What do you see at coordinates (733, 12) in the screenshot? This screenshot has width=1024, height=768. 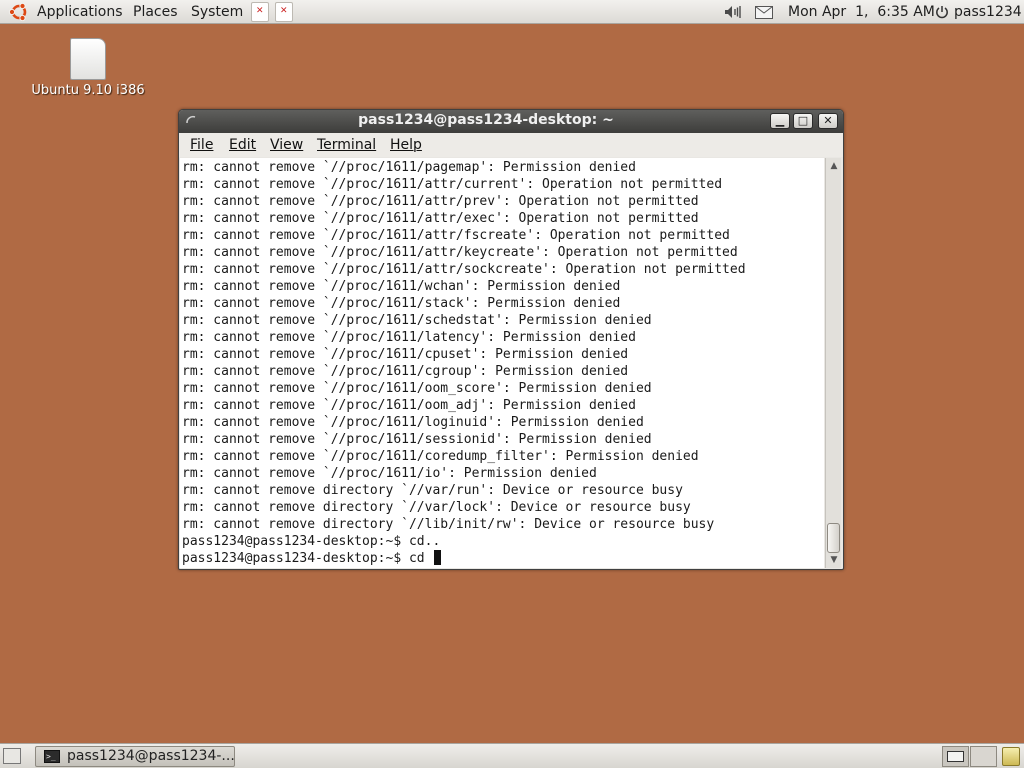 I see `volume-icon` at bounding box center [733, 12].